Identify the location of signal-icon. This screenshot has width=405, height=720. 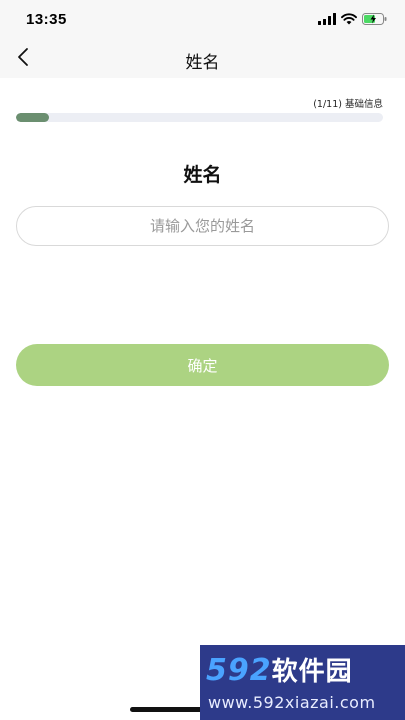
(327, 19).